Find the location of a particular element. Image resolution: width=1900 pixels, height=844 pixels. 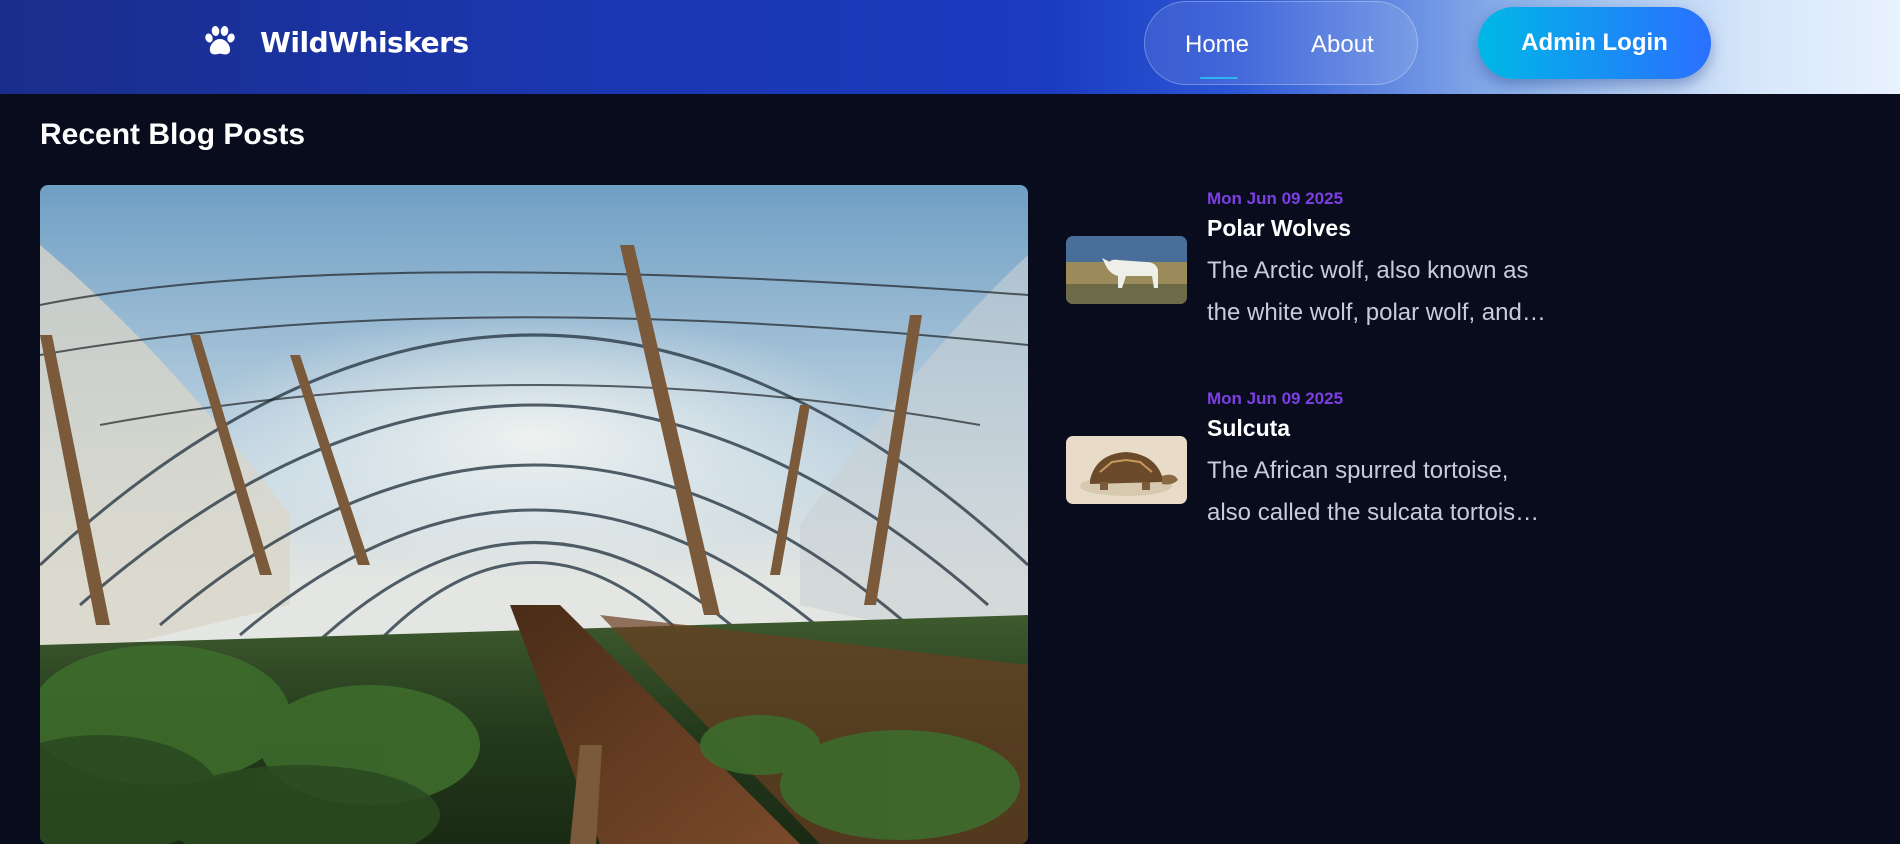

section-title: Recent Blog Posts is located at coordinates (173, 134).